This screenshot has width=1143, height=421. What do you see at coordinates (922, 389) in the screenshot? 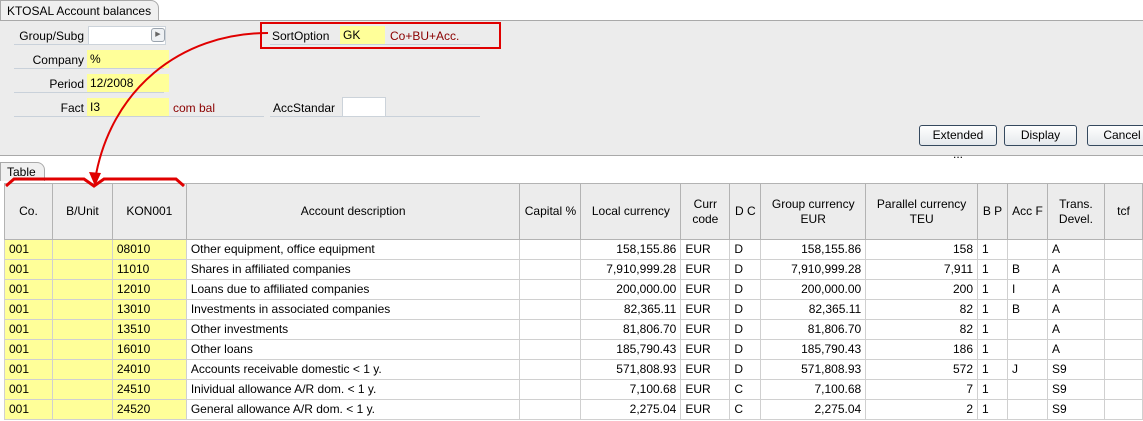
I see `cell-parallel: 7` at bounding box center [922, 389].